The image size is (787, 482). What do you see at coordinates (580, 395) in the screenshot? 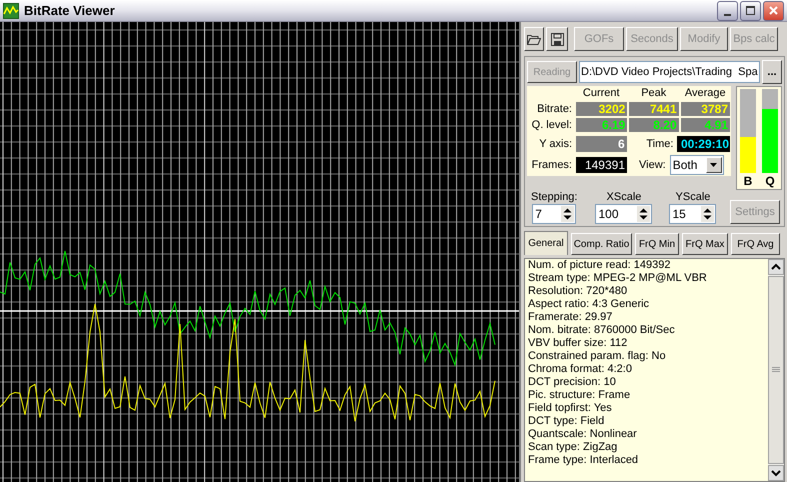
I see `info-line: Pic. structure: Frame` at bounding box center [580, 395].